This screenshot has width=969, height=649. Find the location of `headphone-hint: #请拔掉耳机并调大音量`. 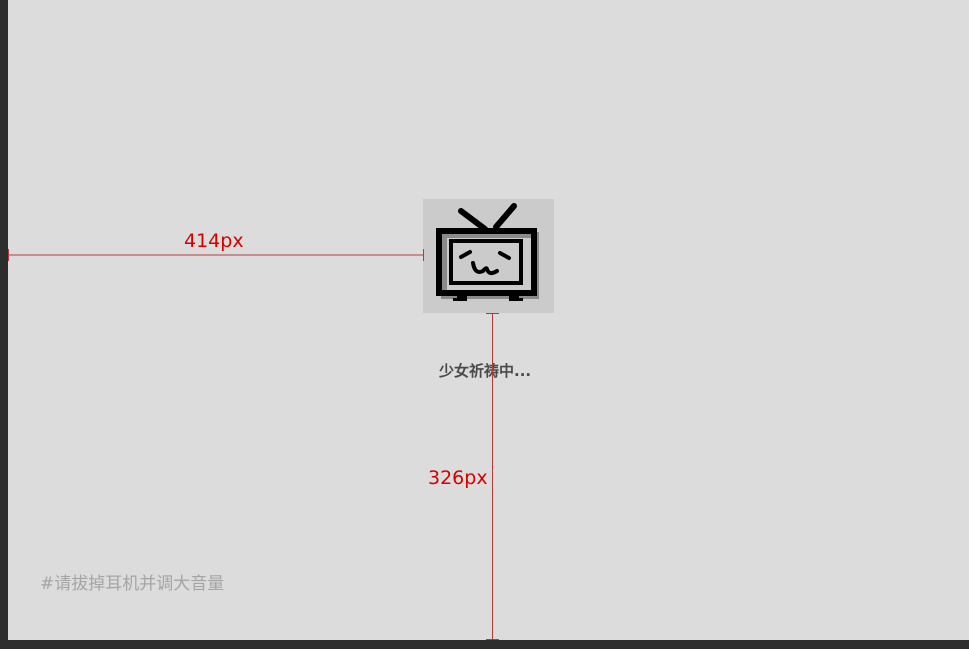

headphone-hint: #请拔掉耳机并调大音量 is located at coordinates (132, 584).